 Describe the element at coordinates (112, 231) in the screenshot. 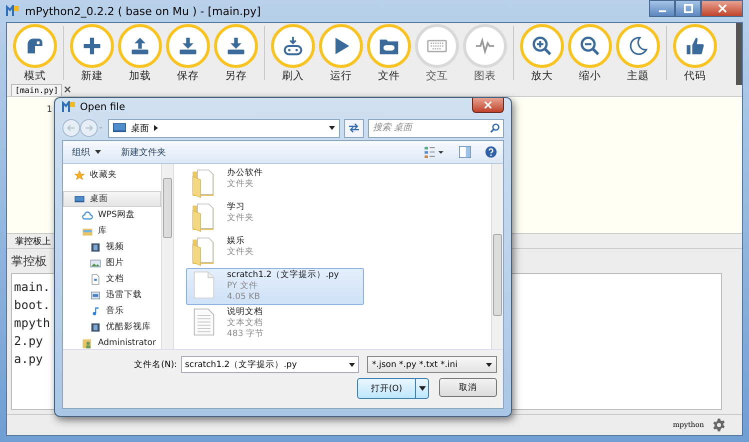

I see `nav-item: 库` at that location.